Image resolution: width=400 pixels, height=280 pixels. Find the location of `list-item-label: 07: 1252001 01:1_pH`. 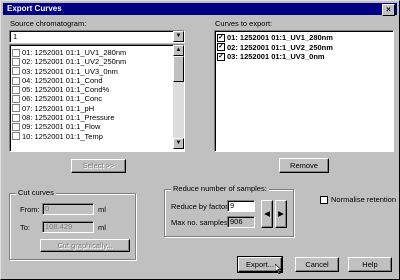

list-item-label: 07: 1252001 01:1_pH is located at coordinates (58, 108).